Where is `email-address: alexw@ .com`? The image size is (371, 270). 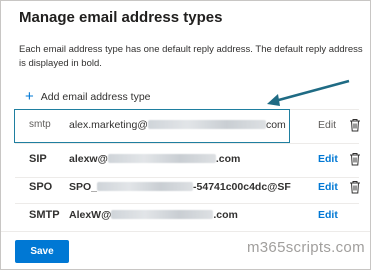
email-address: alexw@ .com is located at coordinates (155, 159).